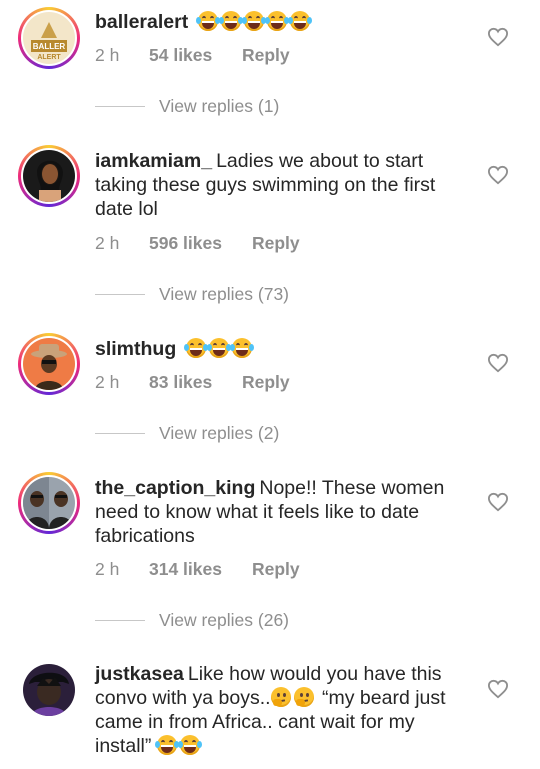 The width and height of the screenshot is (540, 769). I want to click on avatar: BALLER ALERT, so click(49, 38).